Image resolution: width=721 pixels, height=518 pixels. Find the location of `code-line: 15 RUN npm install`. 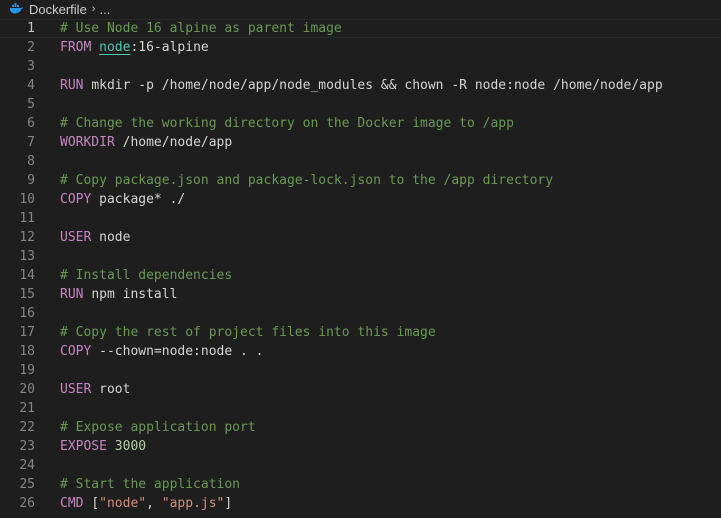

code-line: 15 RUN npm install is located at coordinates (360, 294).